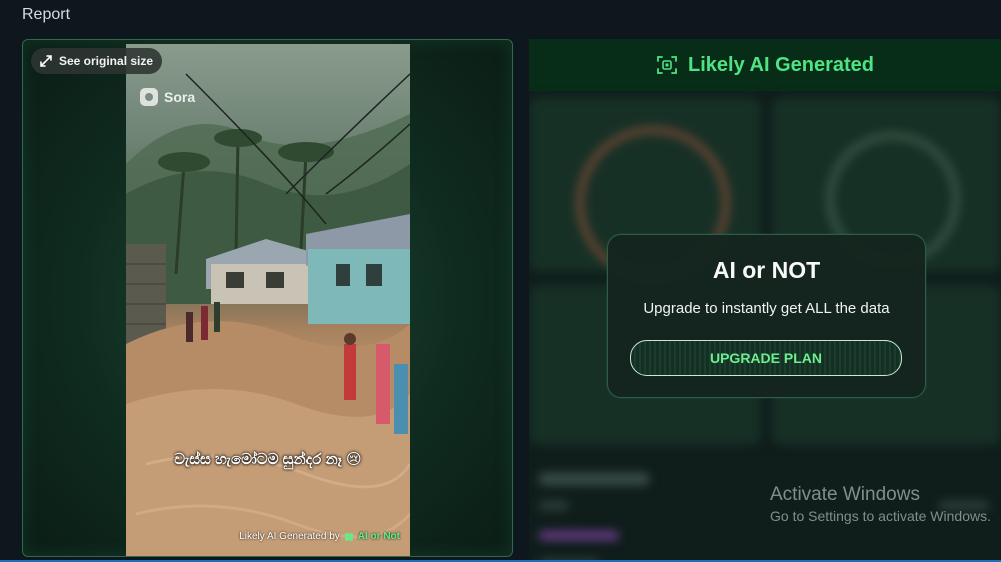 Image resolution: width=1001 pixels, height=562 pixels. I want to click on see-original-size-label: See original size, so click(106, 61).